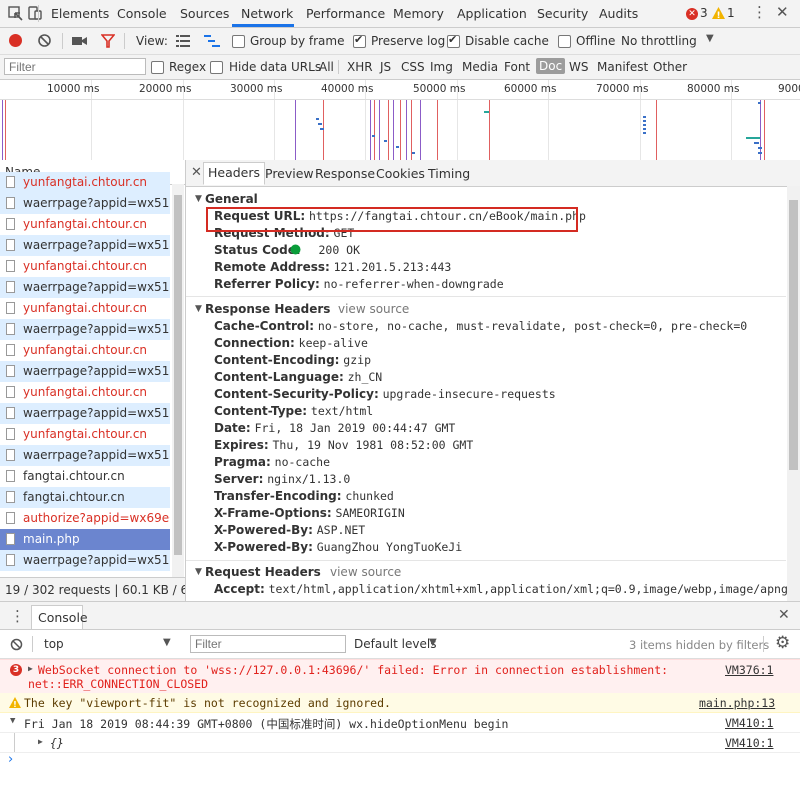 The width and height of the screenshot is (800, 801). I want to click on console-source-link: VM376:1, so click(749, 670).